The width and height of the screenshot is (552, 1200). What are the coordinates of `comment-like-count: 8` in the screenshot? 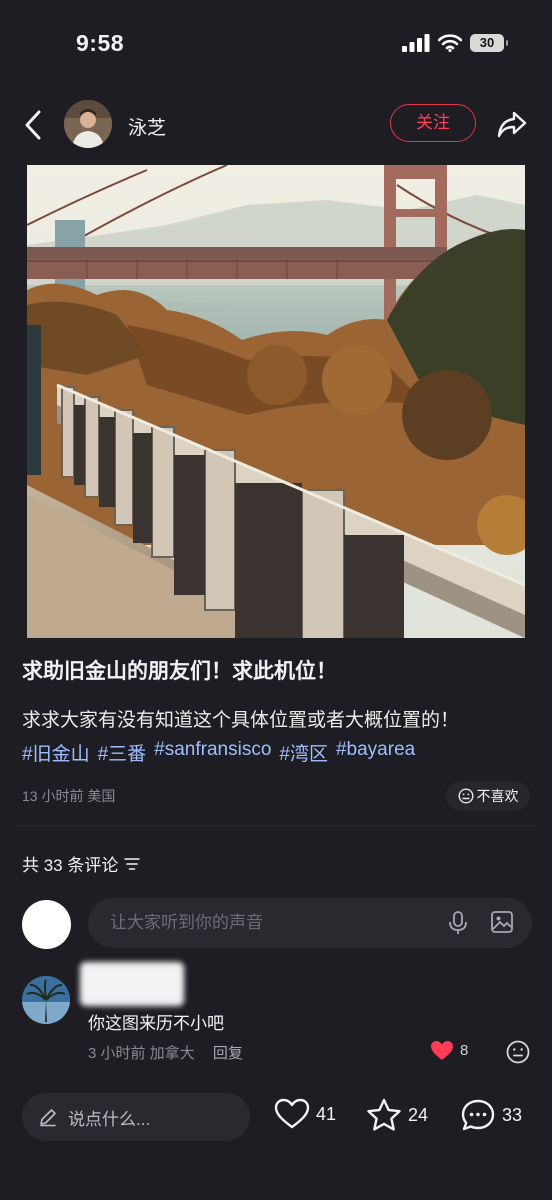 It's located at (464, 1050).